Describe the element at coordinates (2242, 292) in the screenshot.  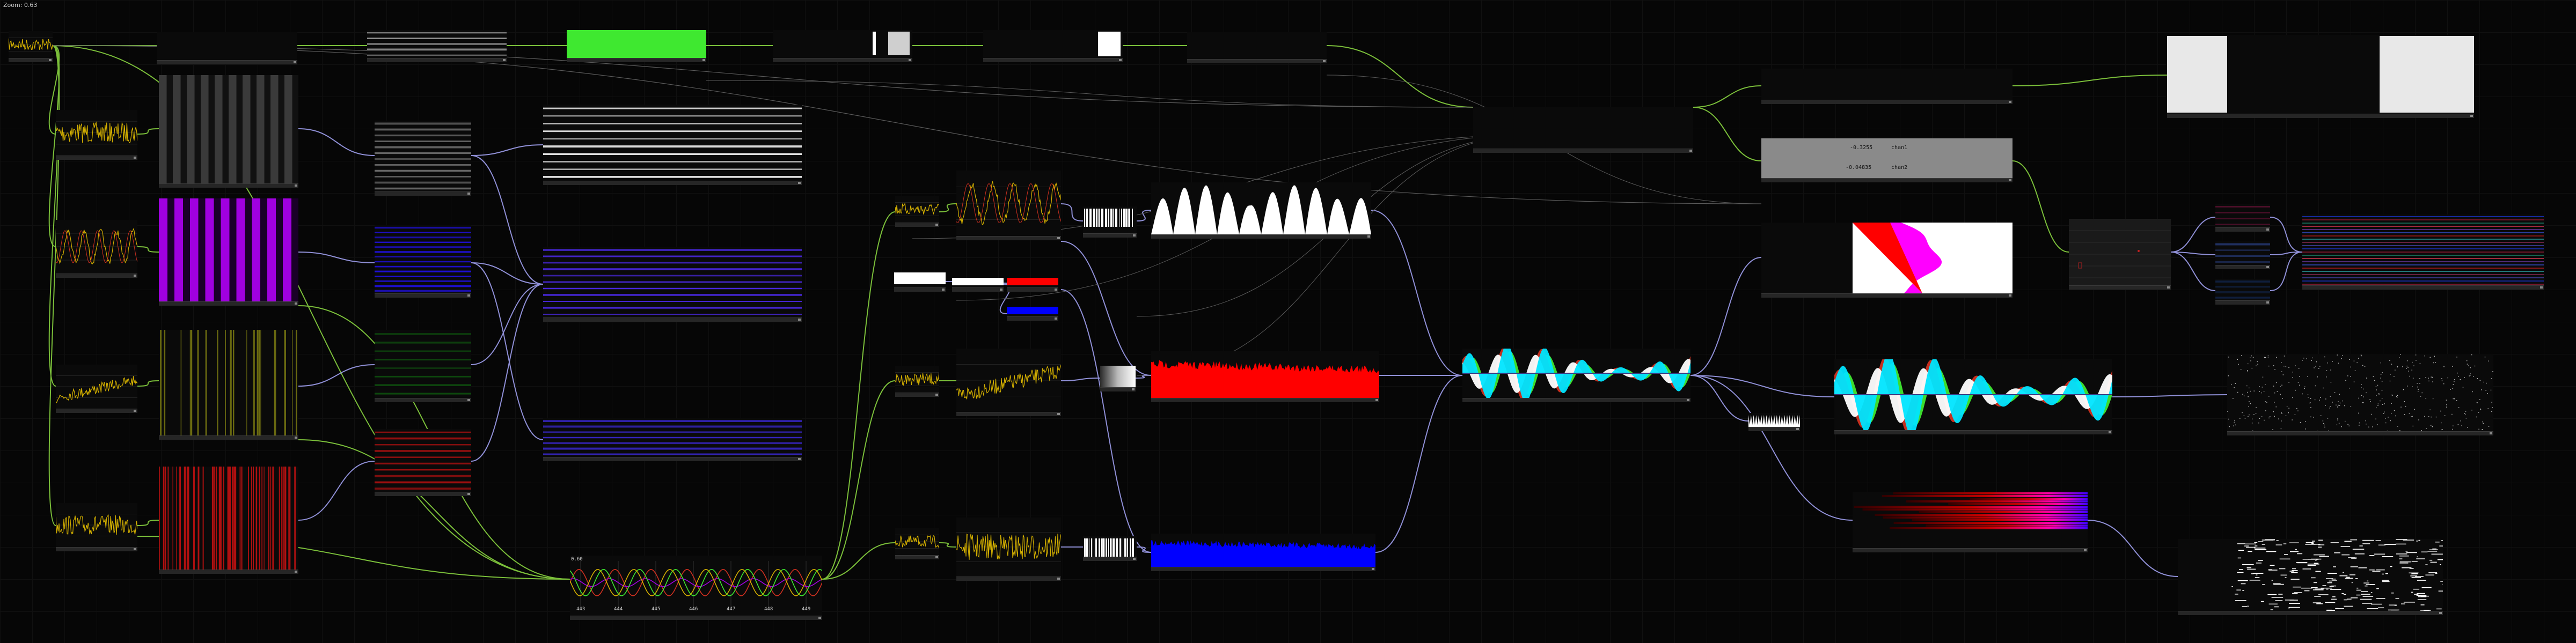
I see `node-split-c` at that location.